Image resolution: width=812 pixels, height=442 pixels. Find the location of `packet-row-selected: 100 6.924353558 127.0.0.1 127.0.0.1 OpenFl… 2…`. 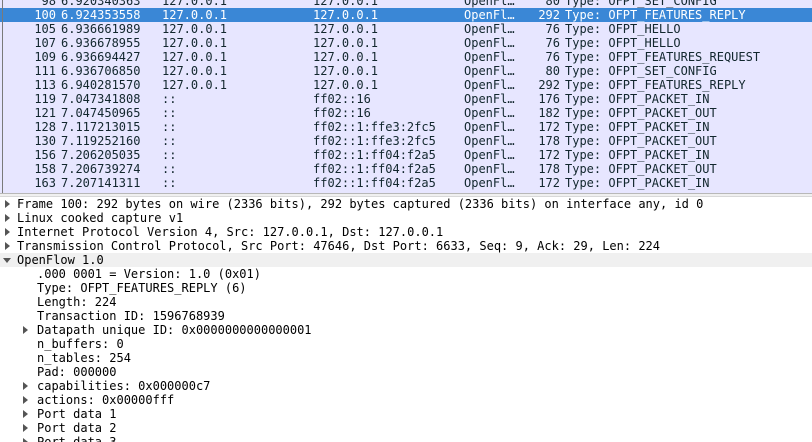

packet-row-selected: 100 6.924353558 127.0.0.1 127.0.0.1 OpenFl… 2… is located at coordinates (406, 15).